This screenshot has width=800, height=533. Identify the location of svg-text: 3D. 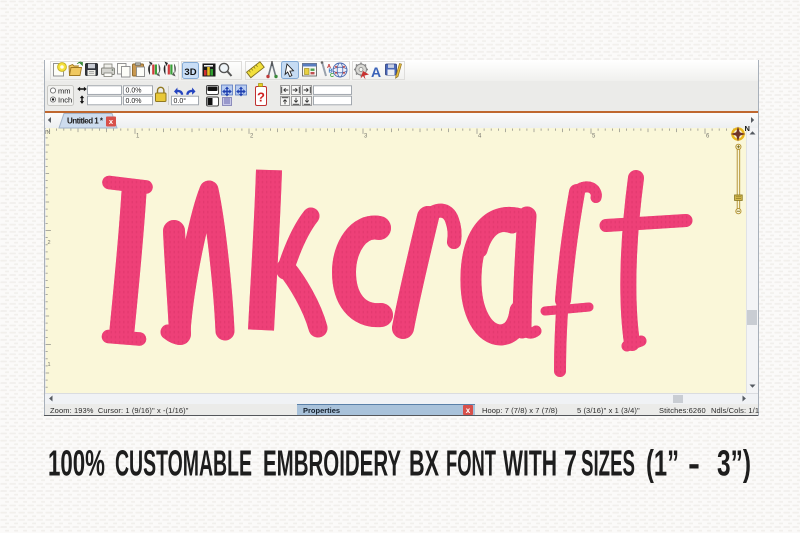
(190, 72).